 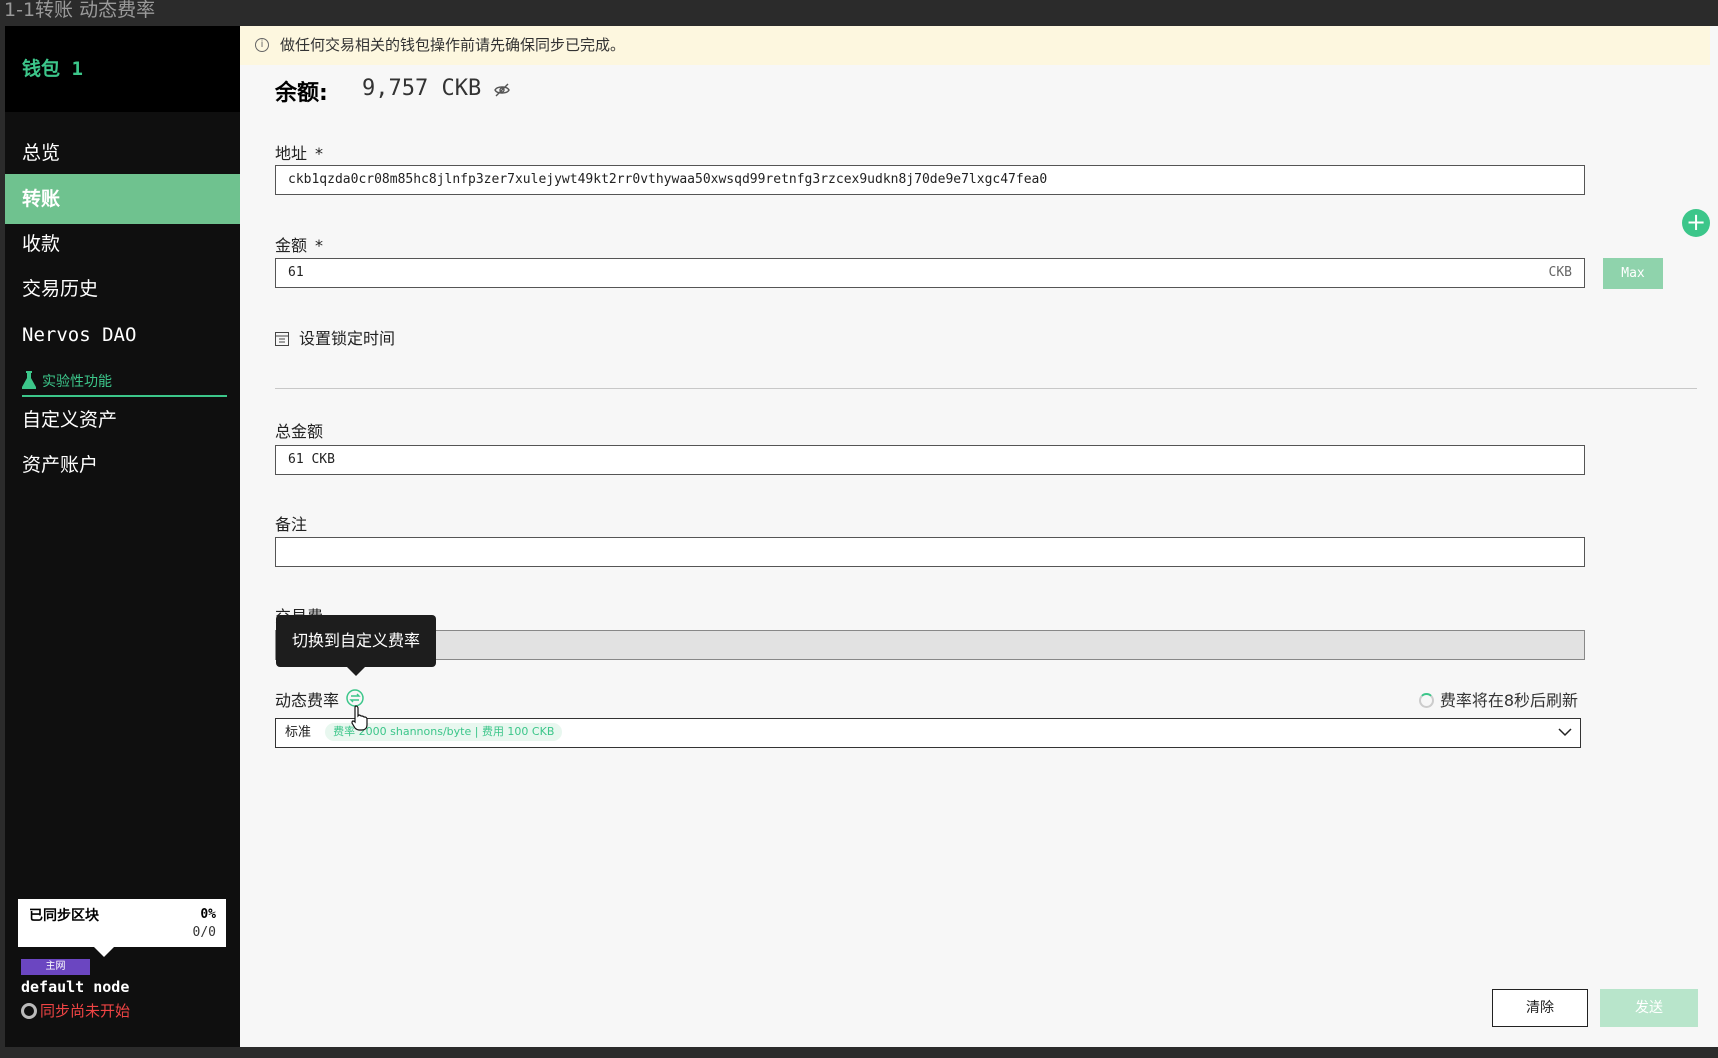 I want to click on sidebar-item-receive: 收款, so click(x=122, y=244).